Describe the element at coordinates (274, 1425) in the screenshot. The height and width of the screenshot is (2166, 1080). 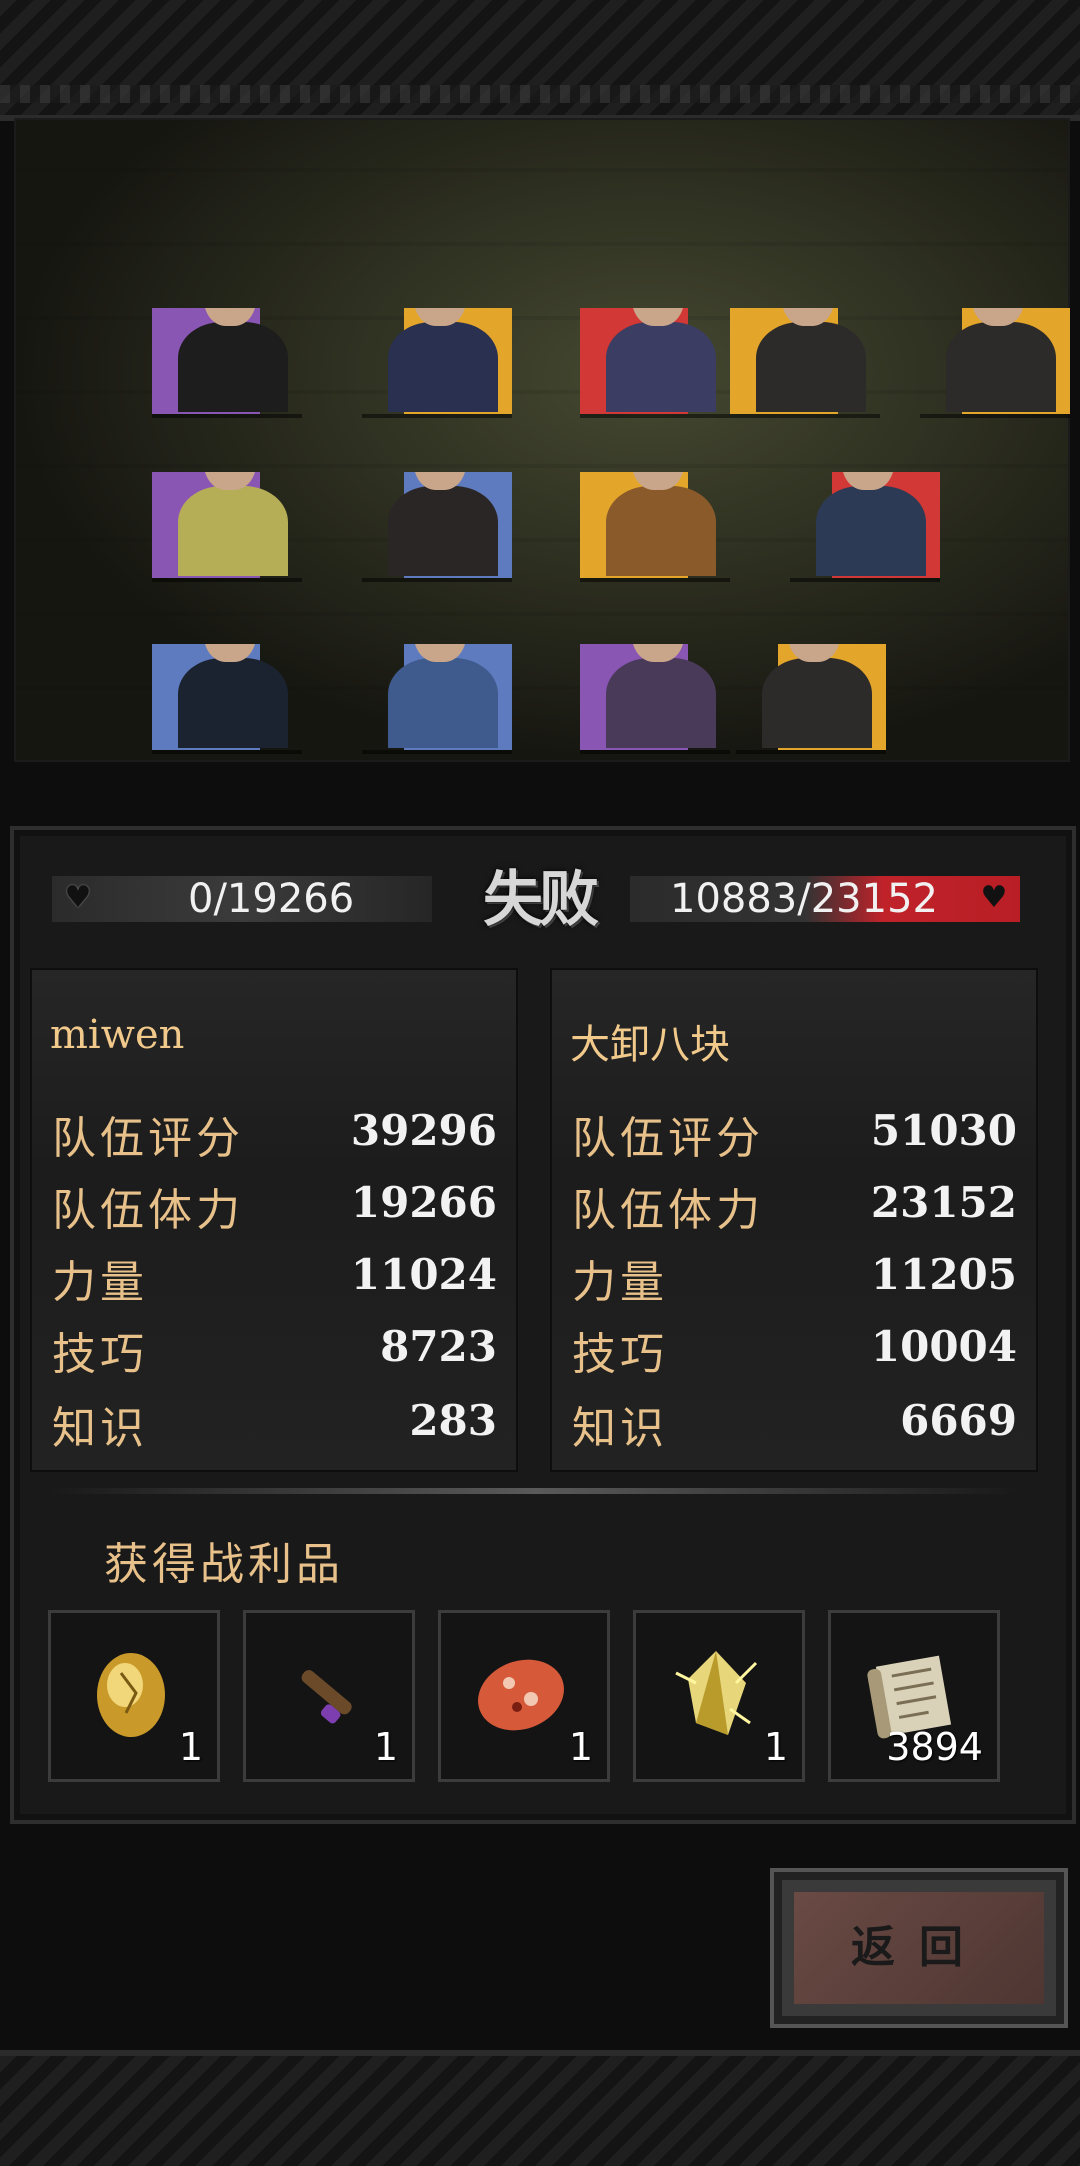
I see `stat-row: 知识 283` at that location.